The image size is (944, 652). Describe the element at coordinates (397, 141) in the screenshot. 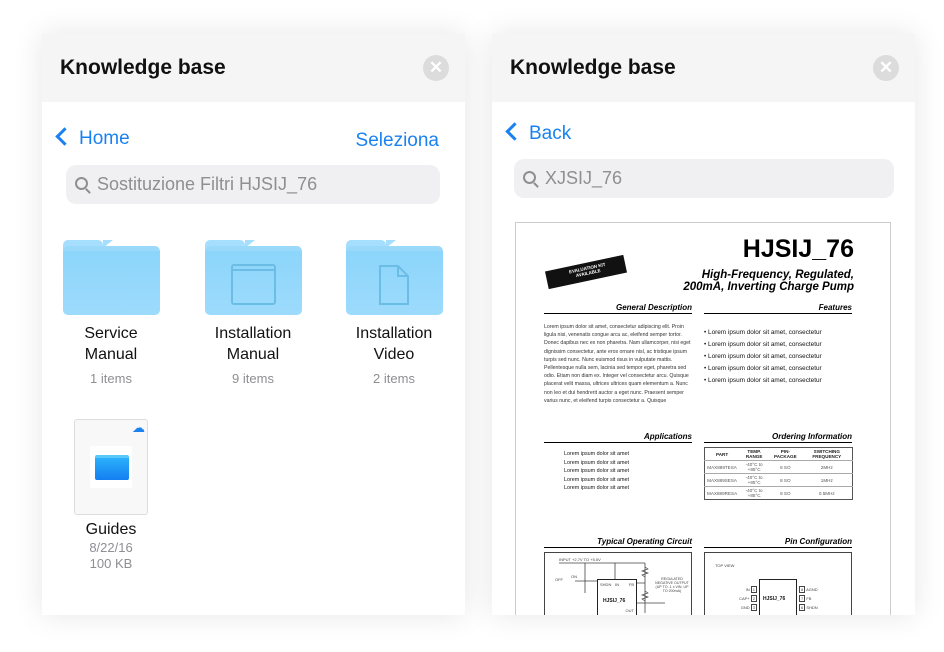

I see `select-button: Seleziona` at that location.